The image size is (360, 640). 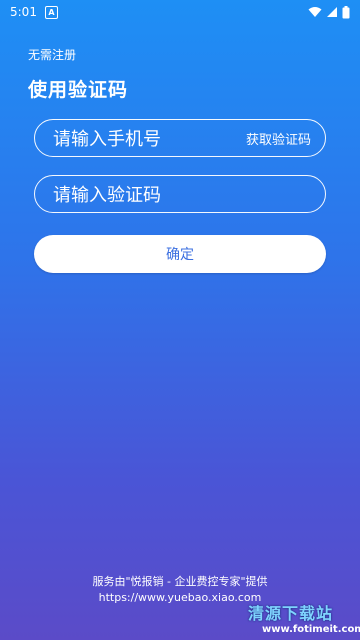 I want to click on code-input-placeholder: 请输入验证码, so click(x=107, y=195).